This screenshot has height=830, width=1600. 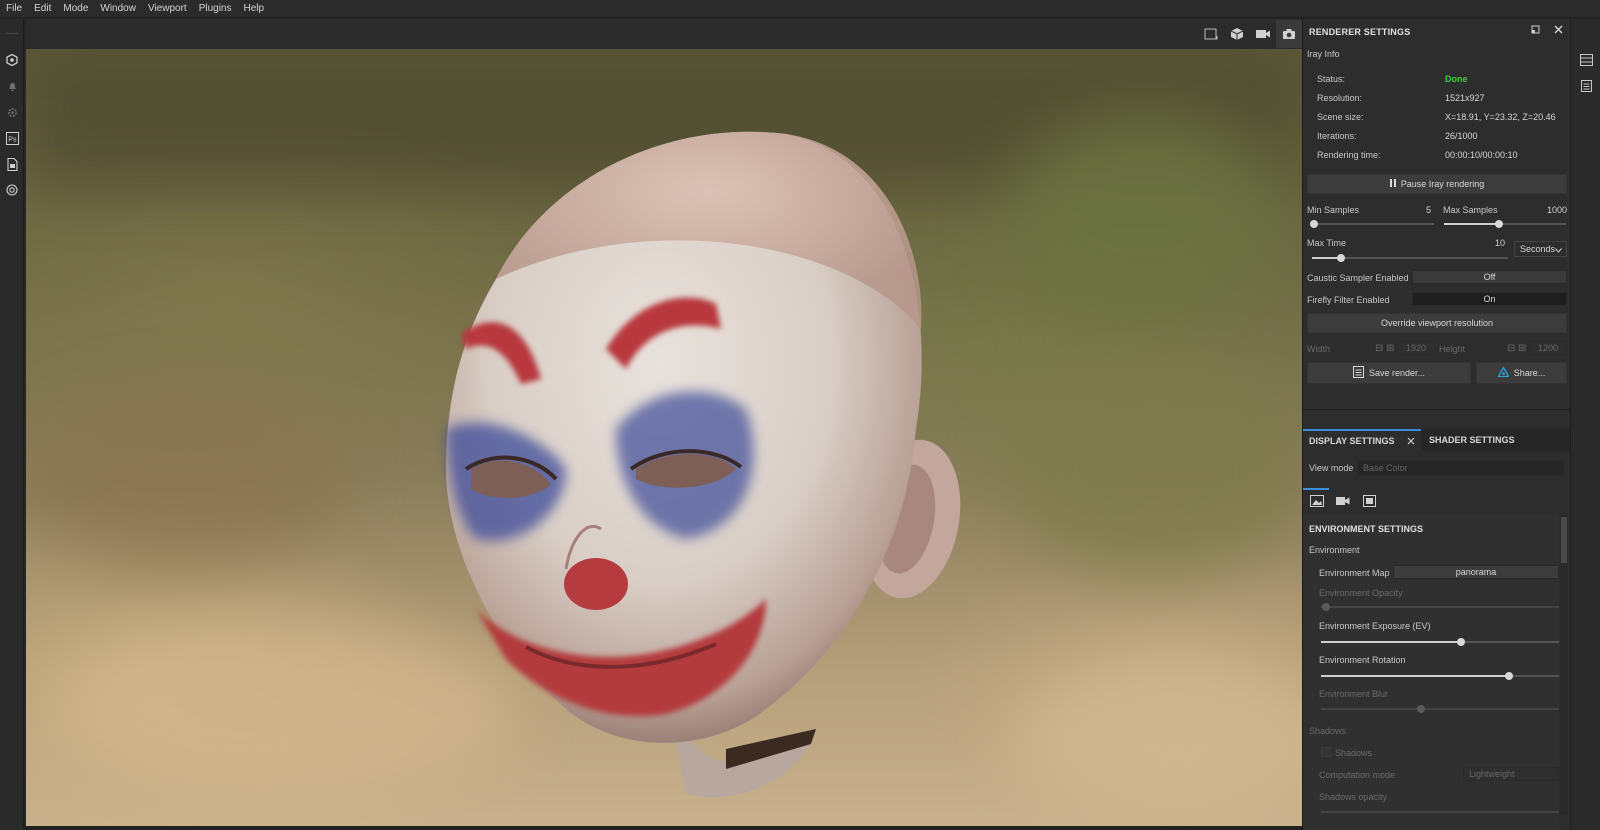 What do you see at coordinates (1509, 676) in the screenshot?
I see `environment-rotation-handle` at bounding box center [1509, 676].